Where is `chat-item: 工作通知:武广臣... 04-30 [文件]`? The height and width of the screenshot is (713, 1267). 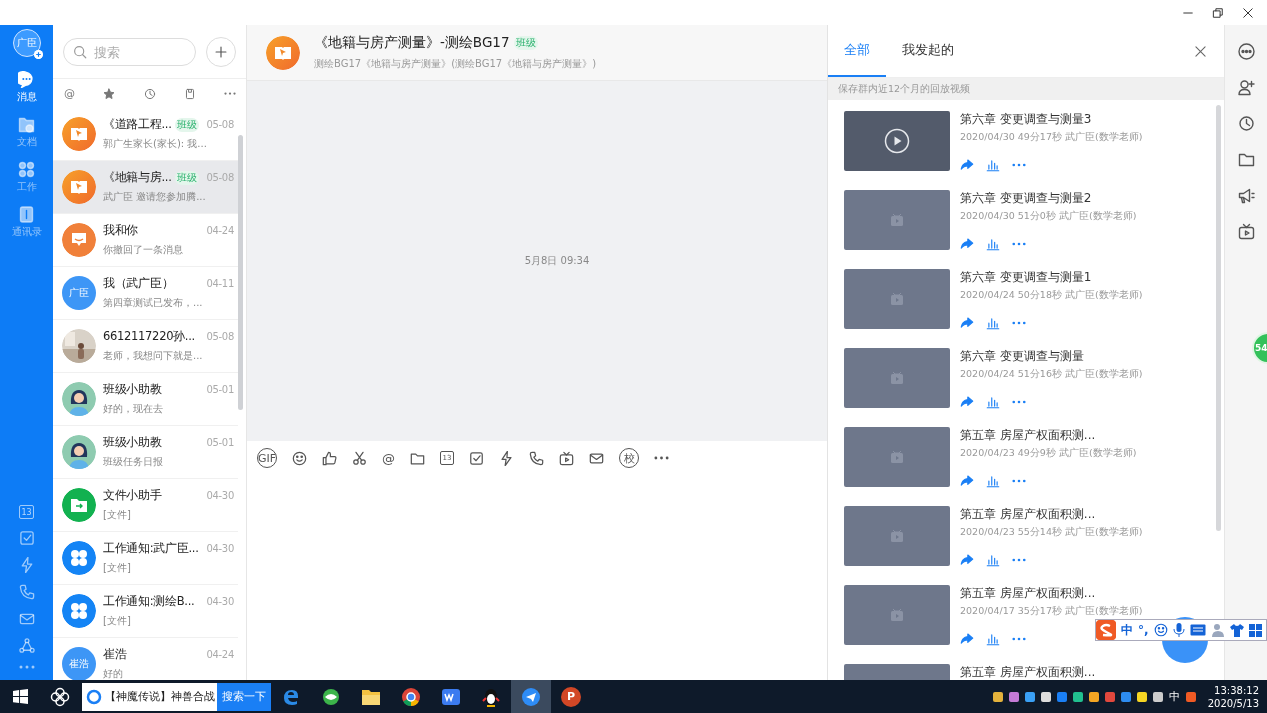
chat-item: 工作通知:武广臣... 04-30 [文件] is located at coordinates (145, 558).